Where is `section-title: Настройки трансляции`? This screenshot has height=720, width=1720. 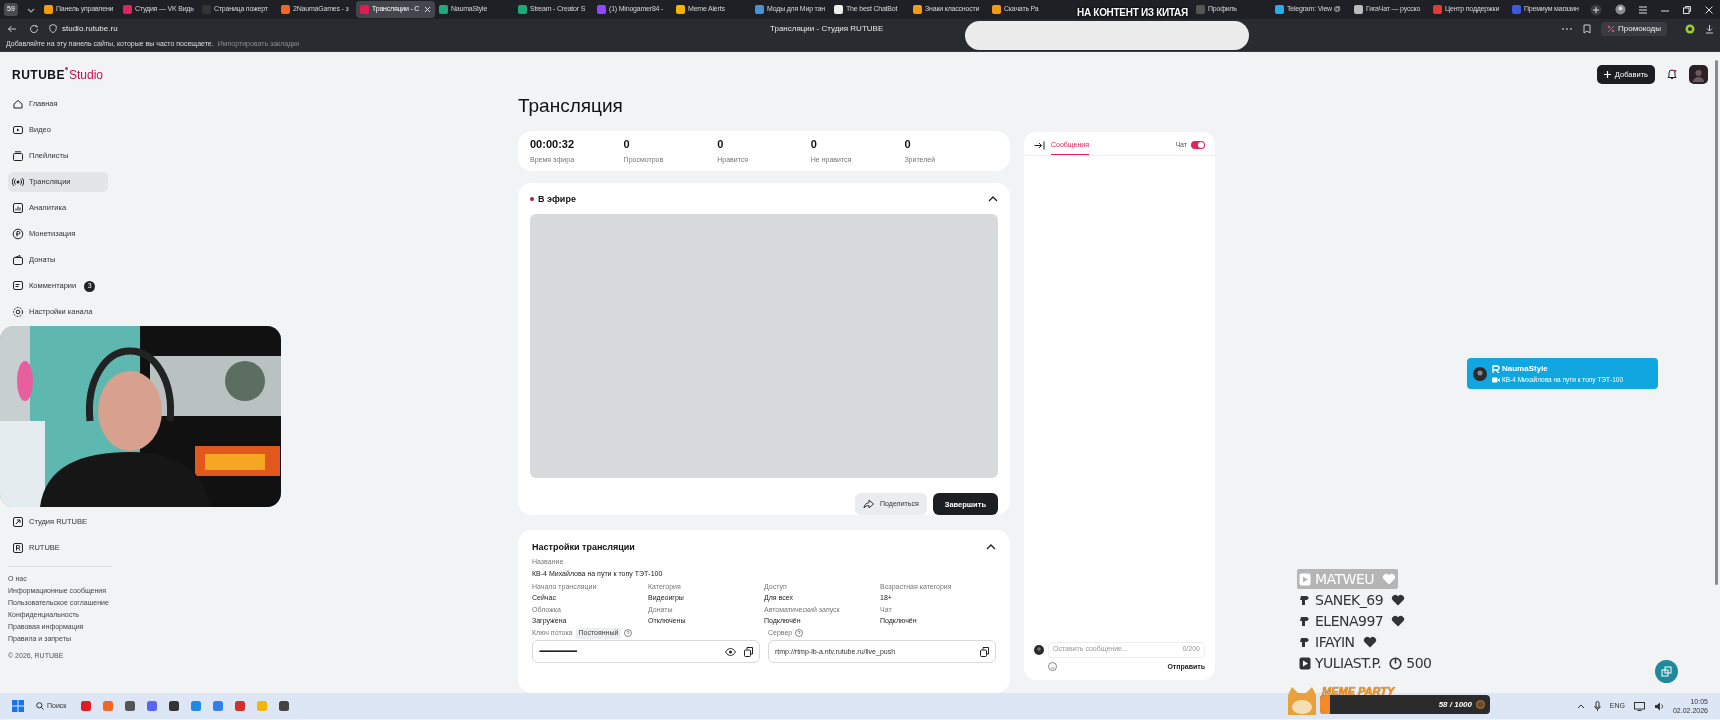
section-title: Настройки трансляции is located at coordinates (583, 547).